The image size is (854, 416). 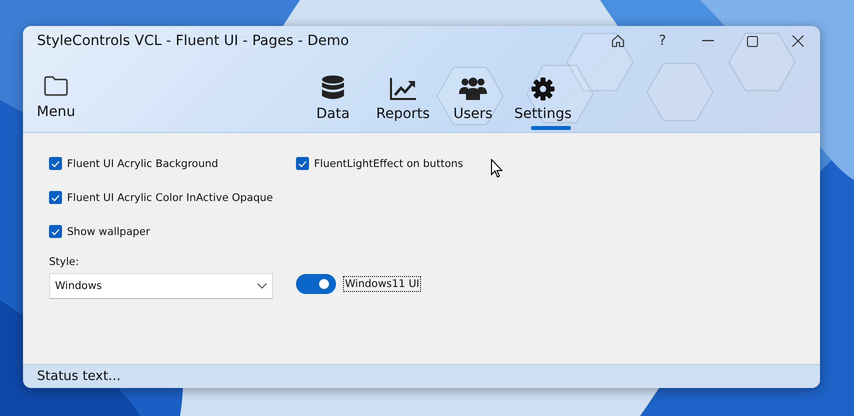 I want to click on gear-icon, so click(x=543, y=89).